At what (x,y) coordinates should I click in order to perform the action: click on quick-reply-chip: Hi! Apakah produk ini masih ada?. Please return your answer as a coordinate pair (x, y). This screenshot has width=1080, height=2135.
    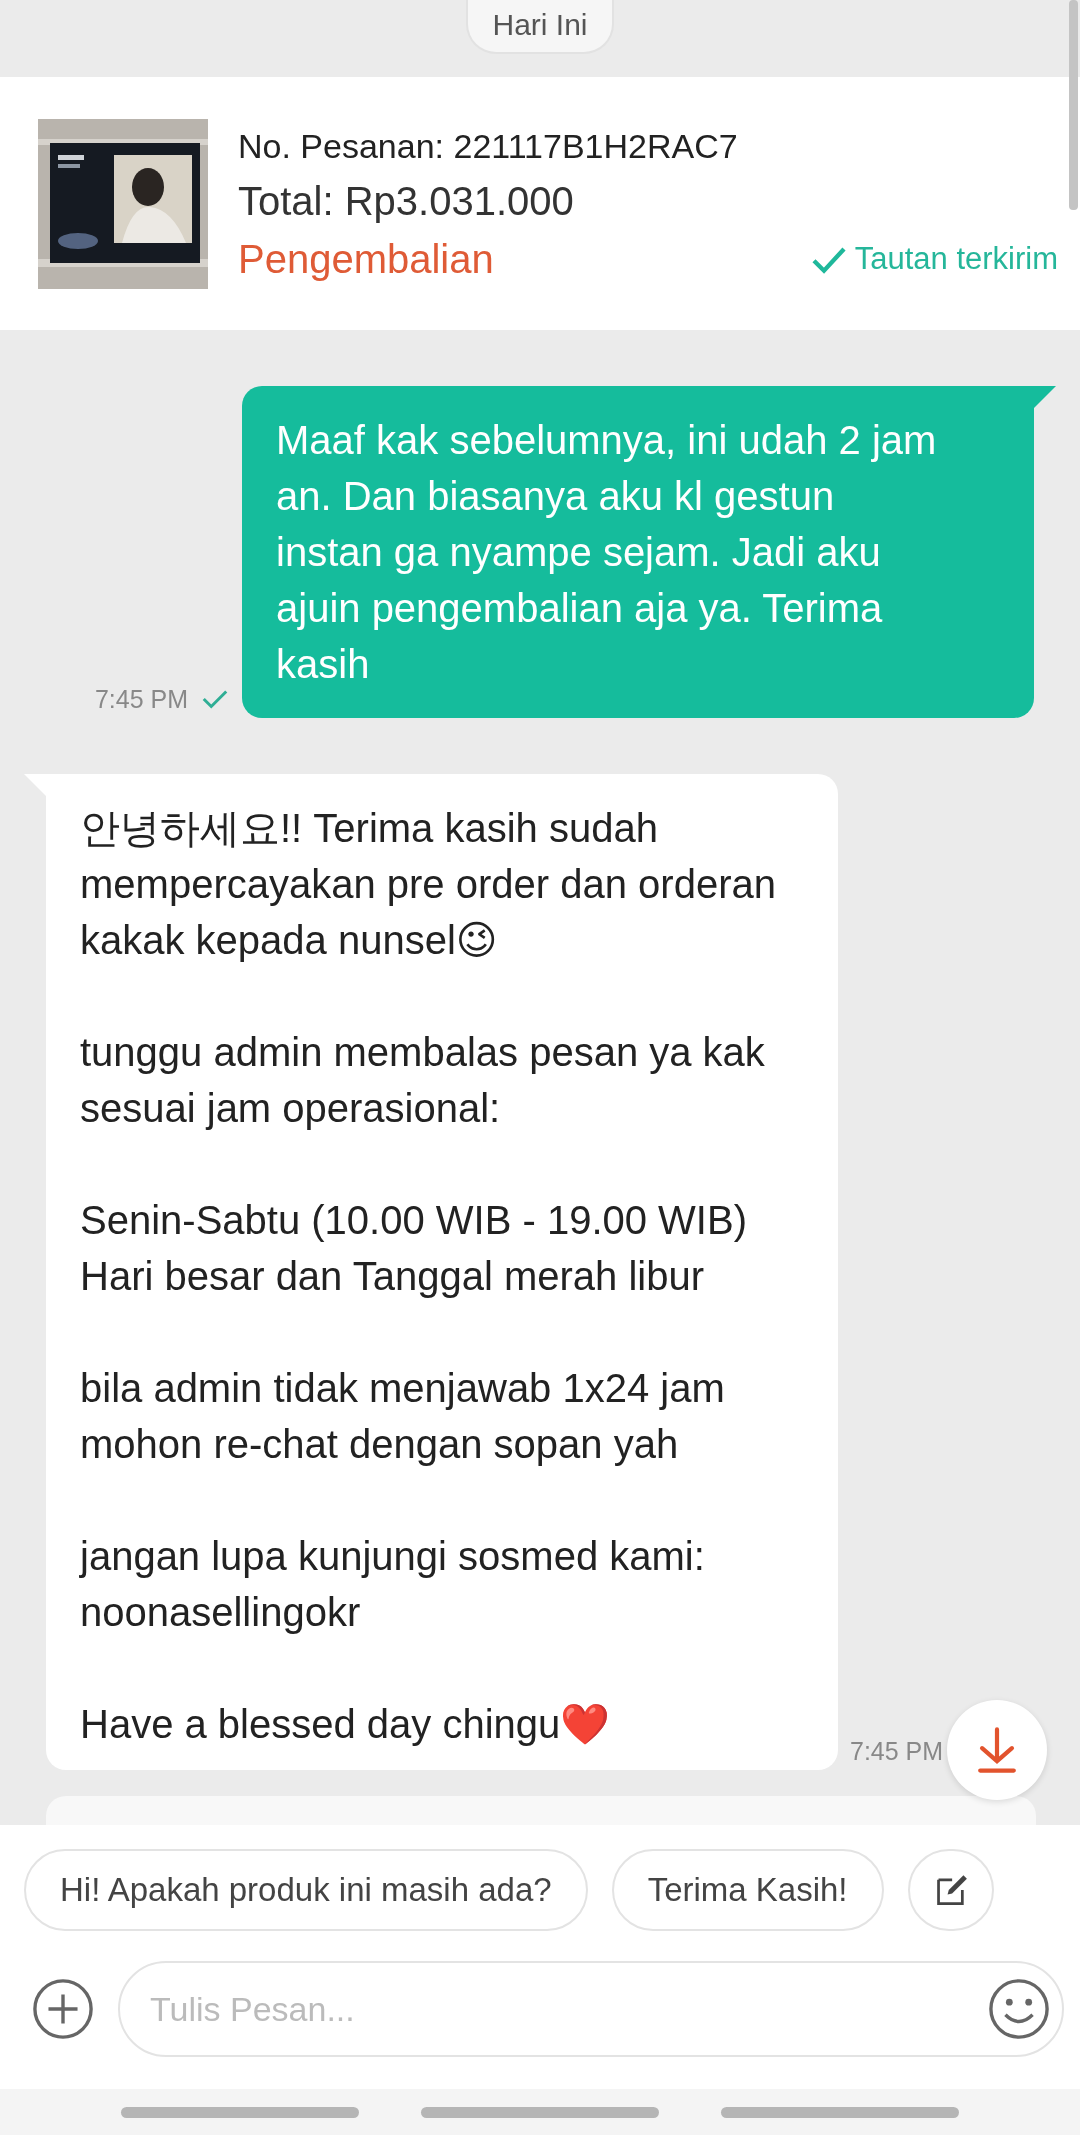
    Looking at the image, I should click on (306, 1890).